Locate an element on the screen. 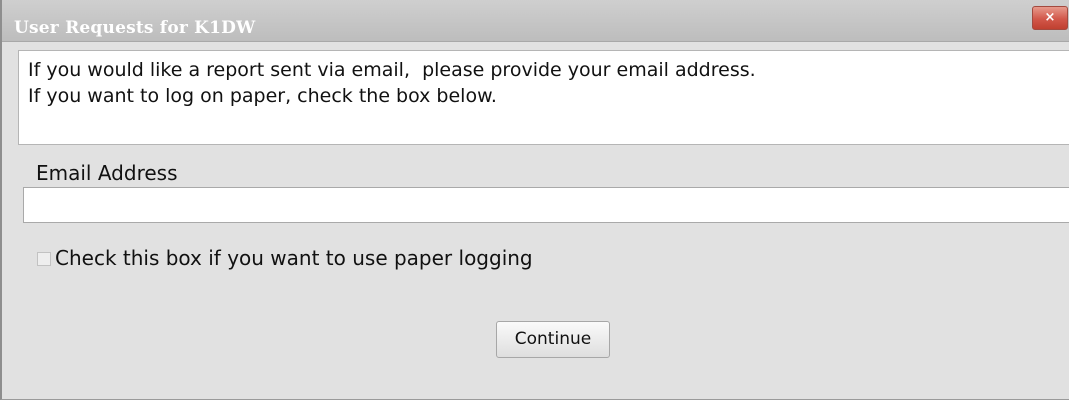 The height and width of the screenshot is (400, 1069). close-button: × is located at coordinates (1050, 18).